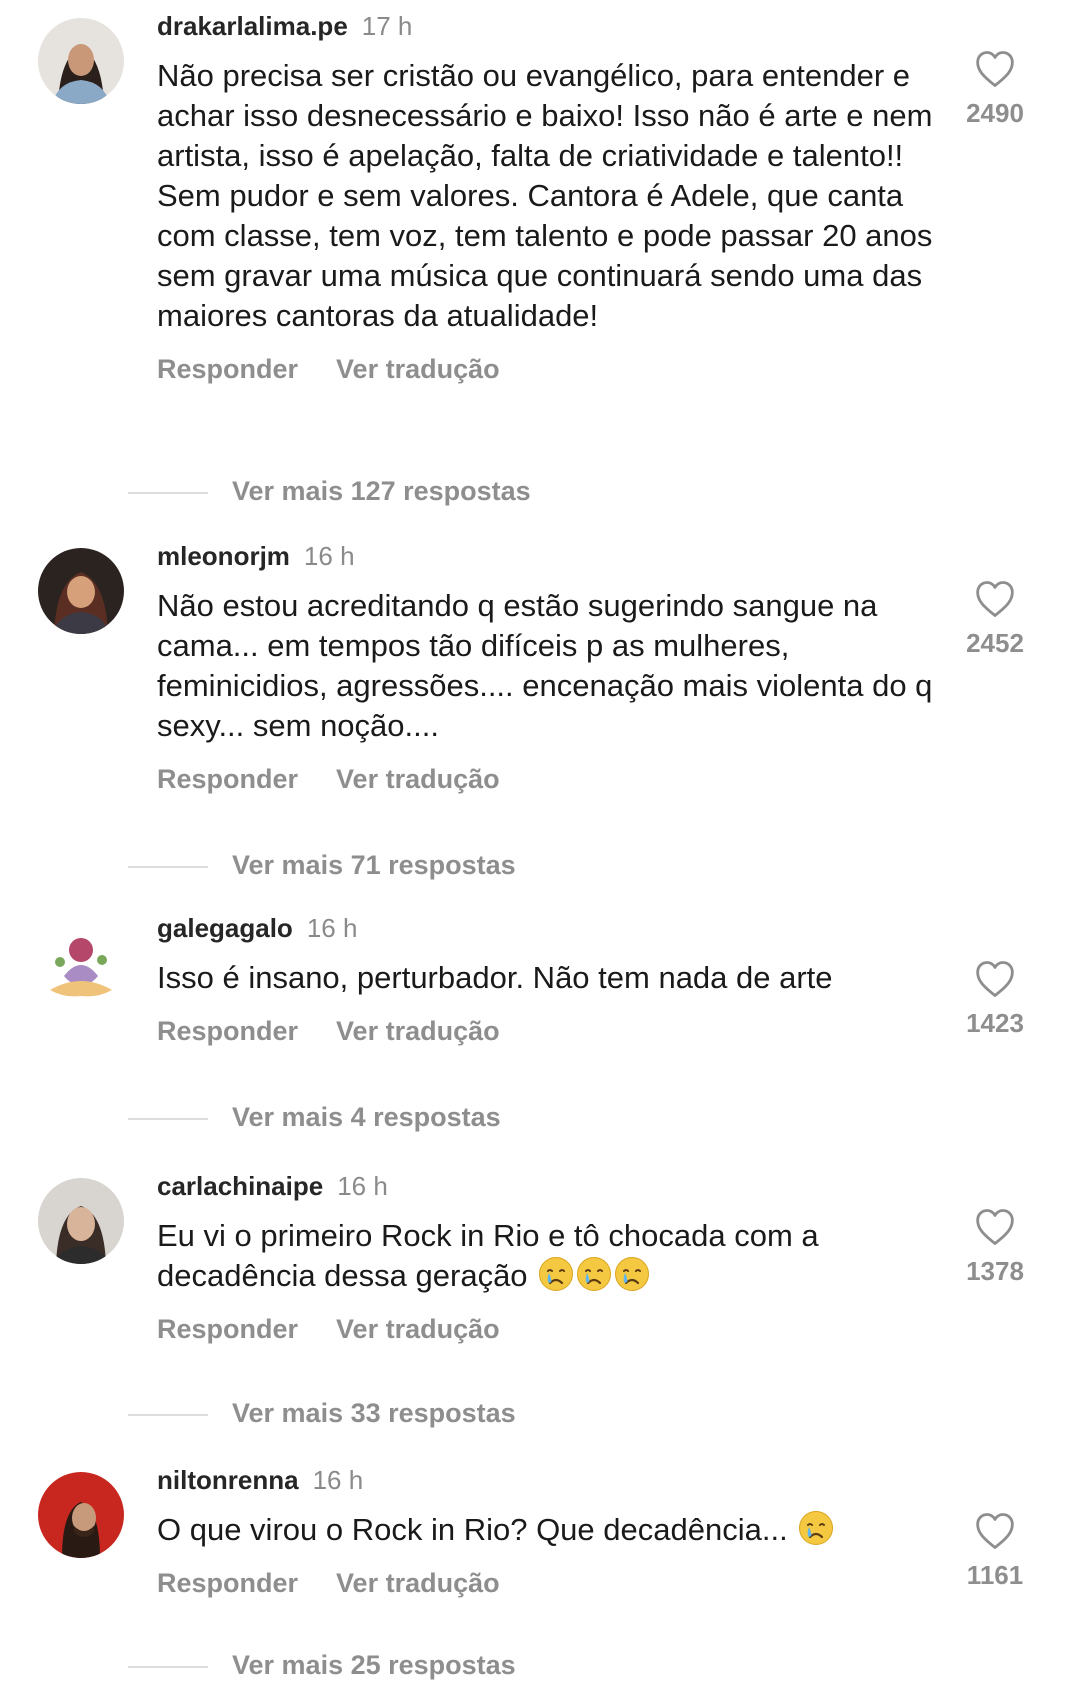 The image size is (1080, 1708). What do you see at coordinates (995, 1247) in the screenshot?
I see `like-button: 1378` at bounding box center [995, 1247].